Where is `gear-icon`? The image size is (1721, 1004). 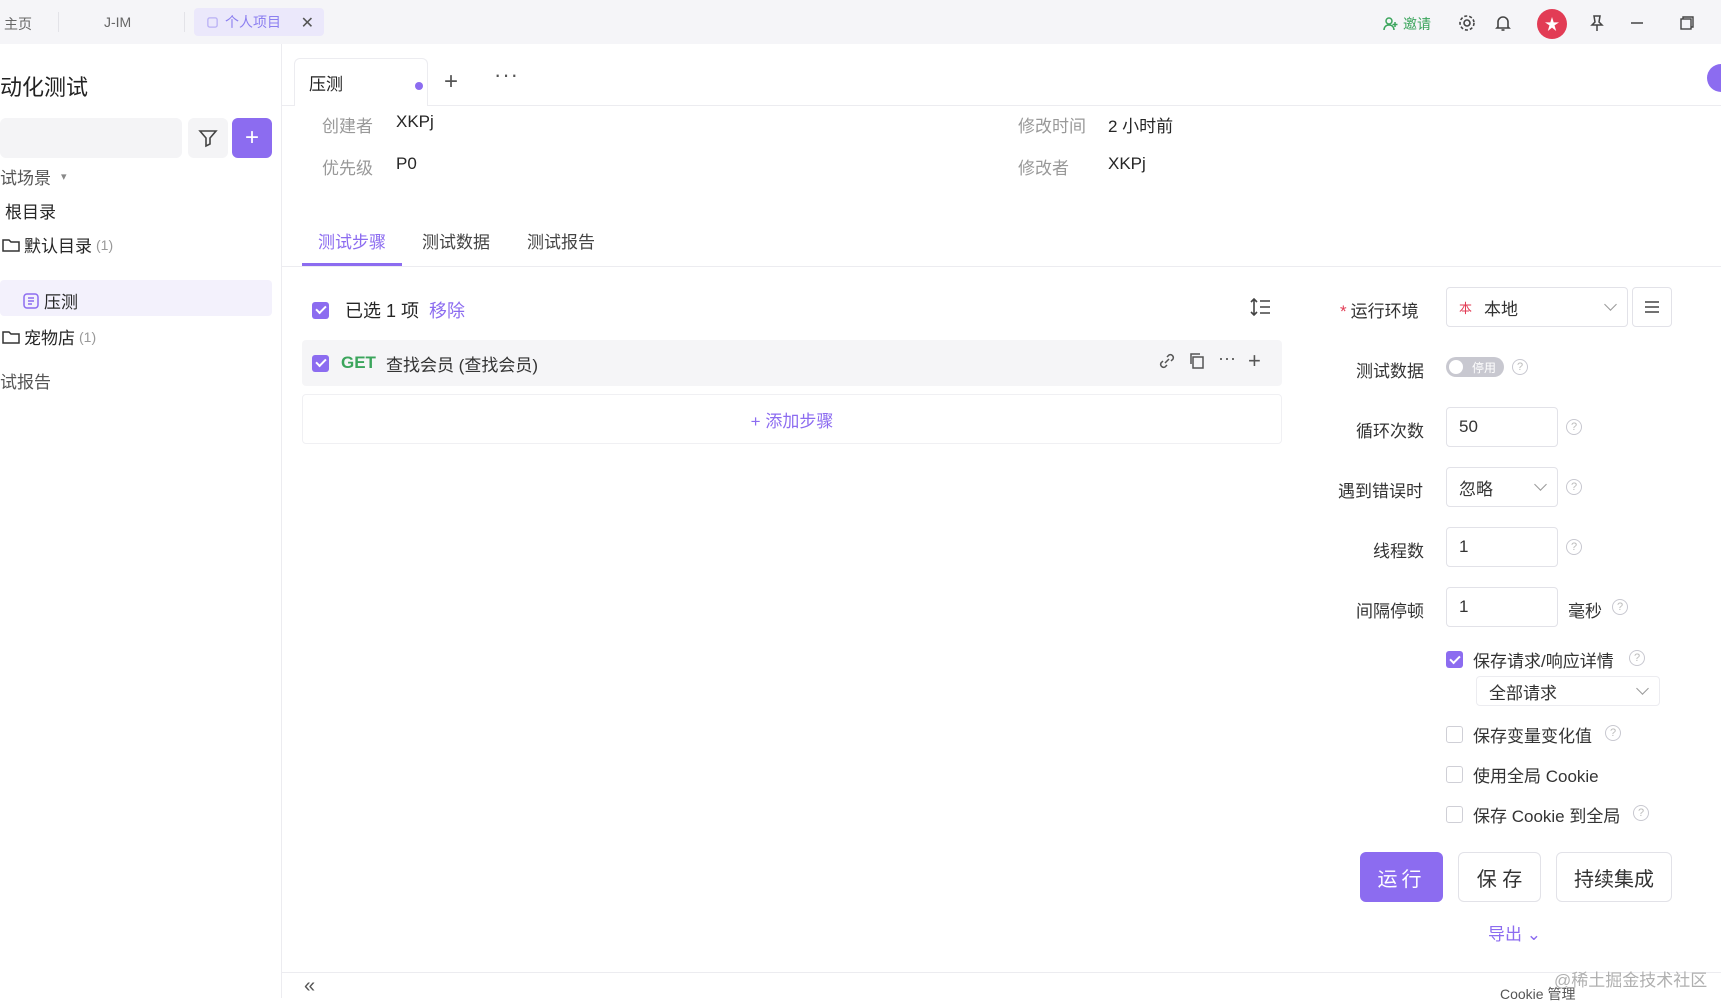
gear-icon is located at coordinates (1467, 23).